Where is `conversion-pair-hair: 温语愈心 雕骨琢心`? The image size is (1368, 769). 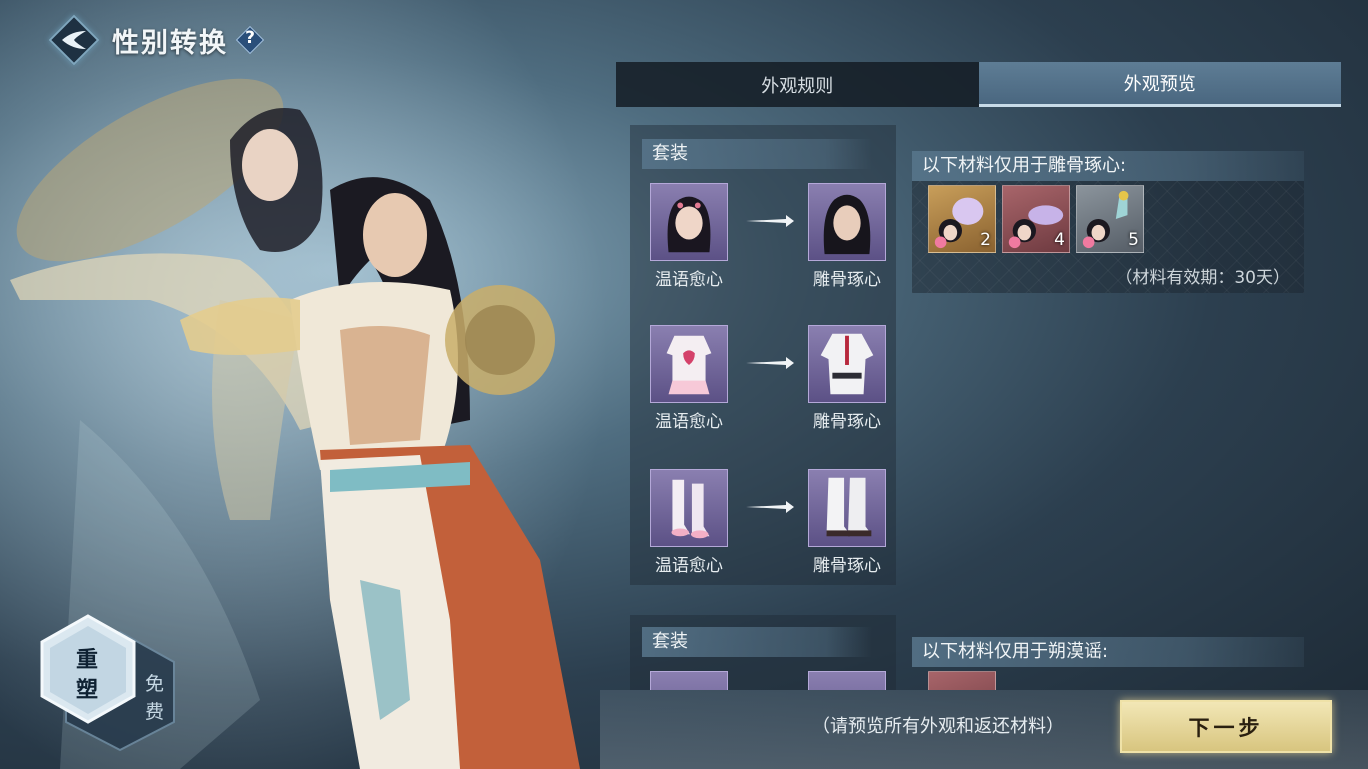 conversion-pair-hair: 温语愈心 雕骨琢心 is located at coordinates (770, 243).